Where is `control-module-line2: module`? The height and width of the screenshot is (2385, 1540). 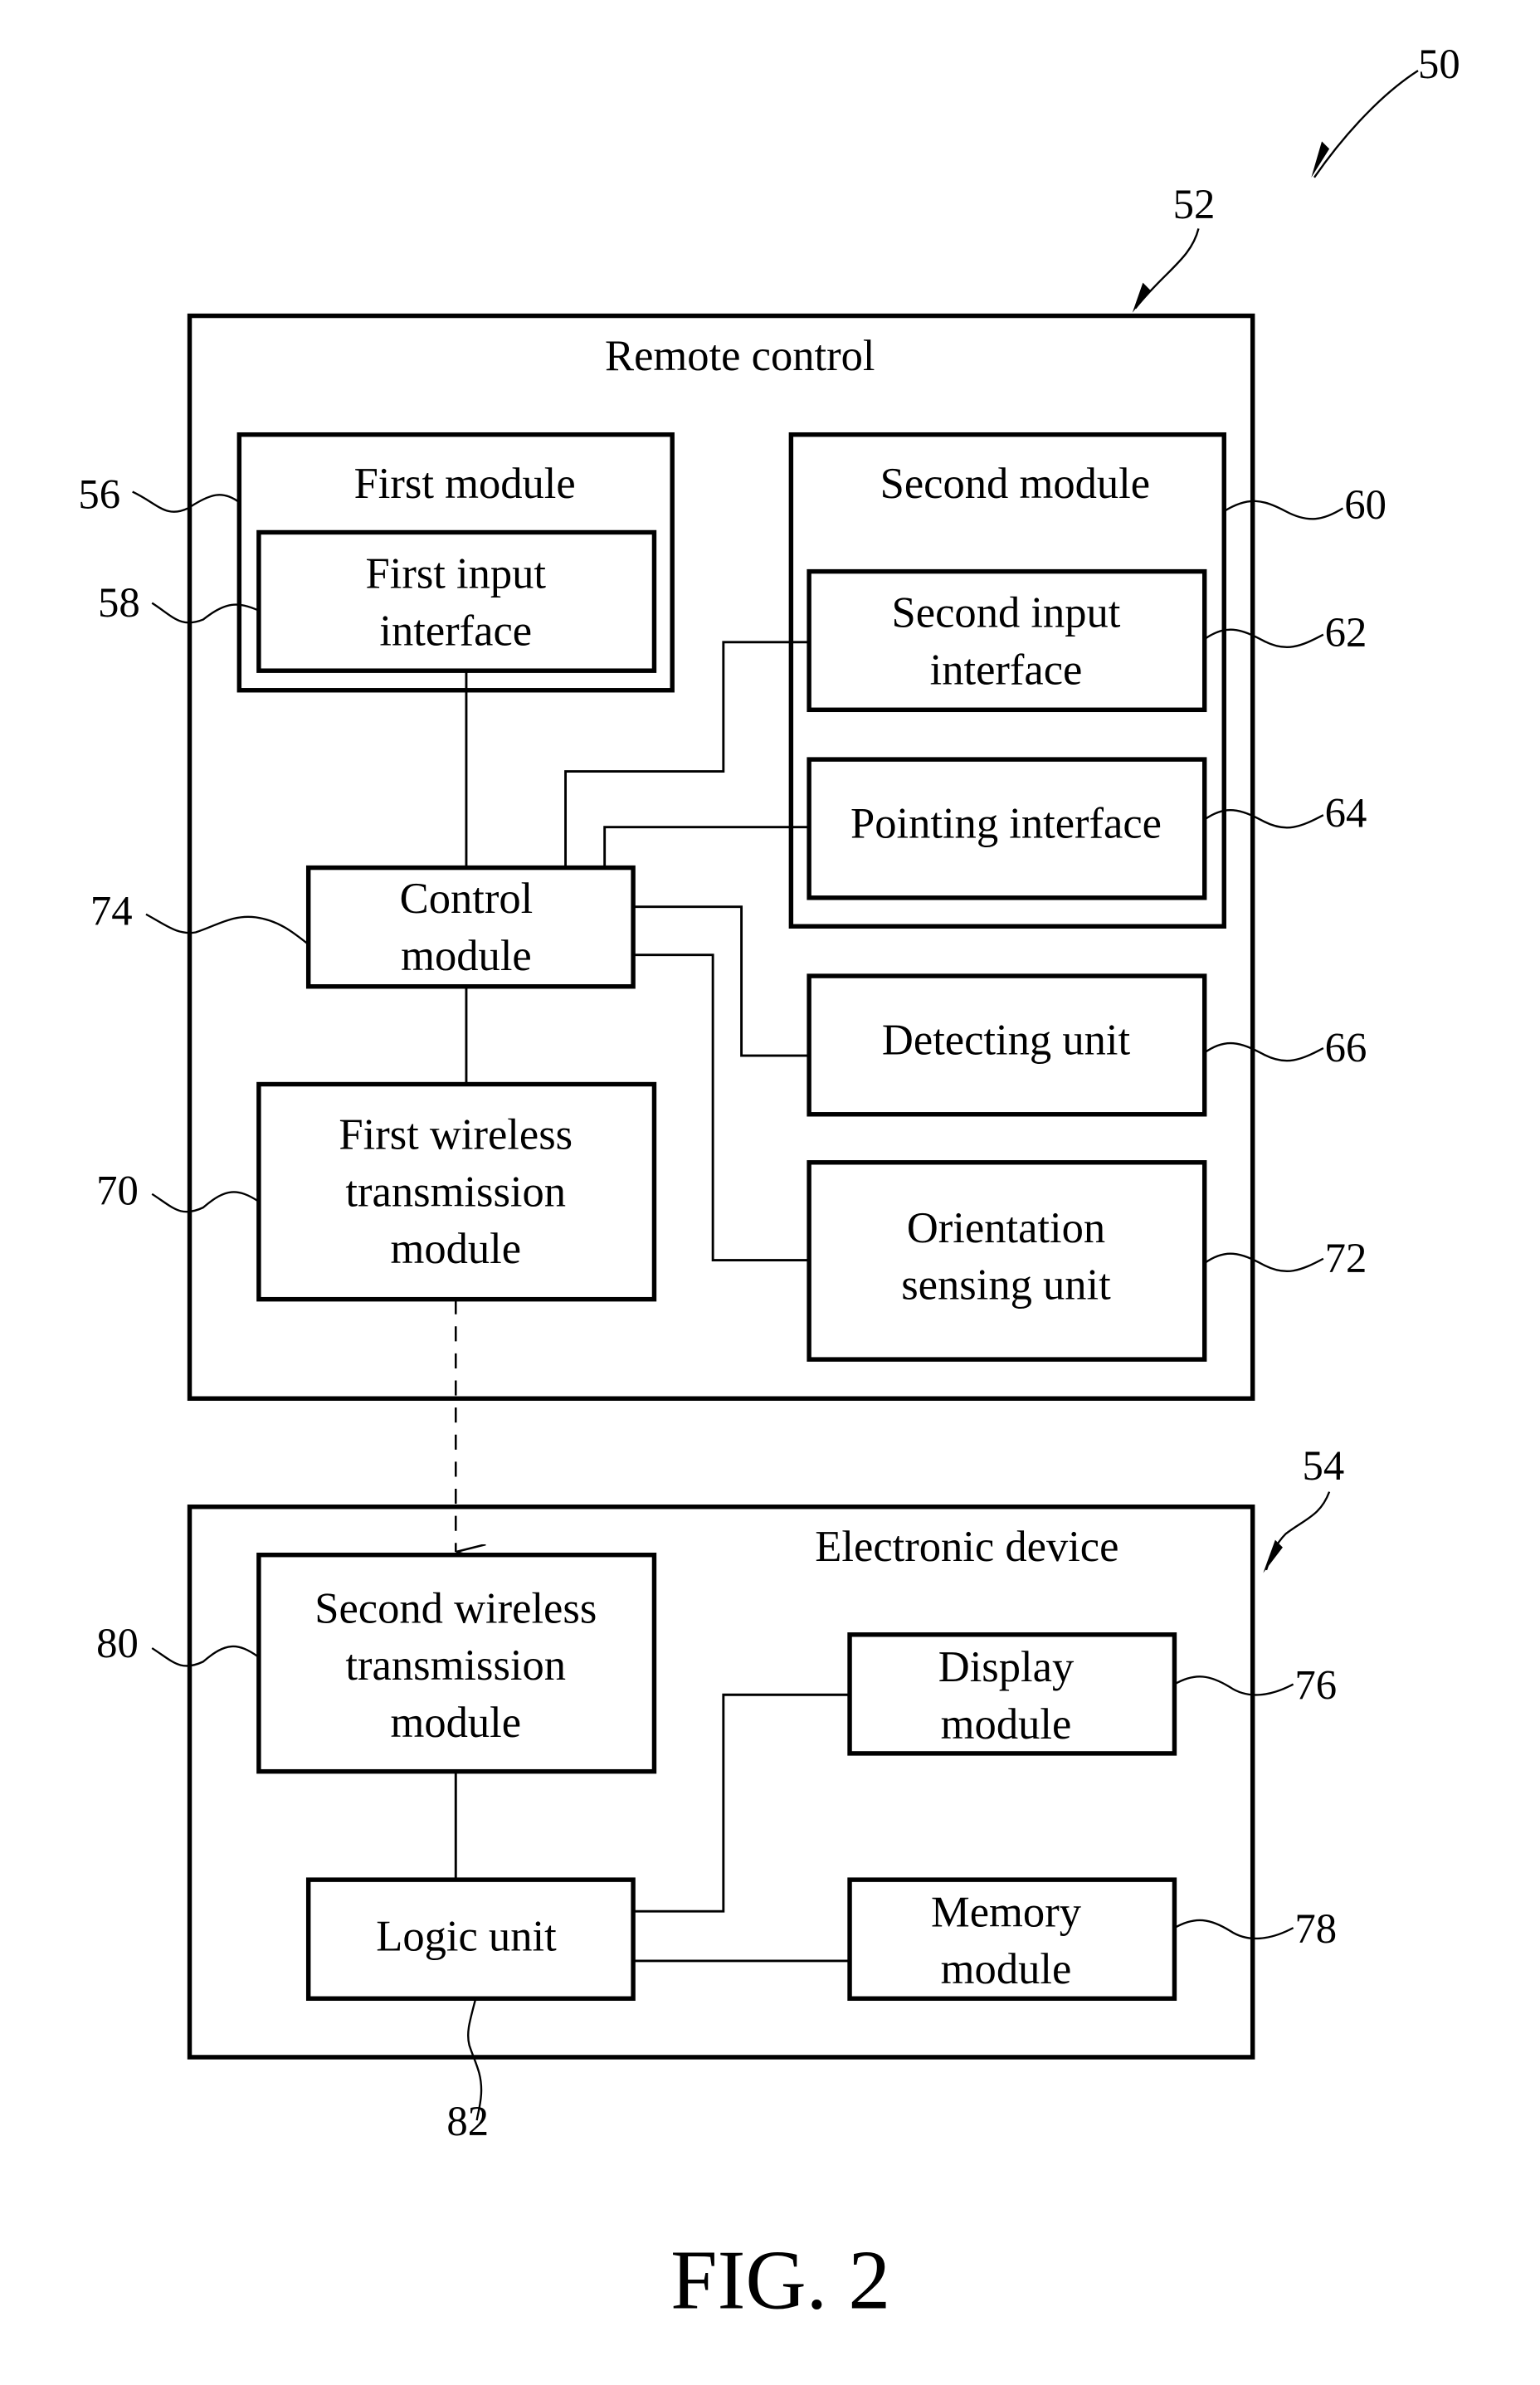
control-module-line2: module is located at coordinates (466, 956).